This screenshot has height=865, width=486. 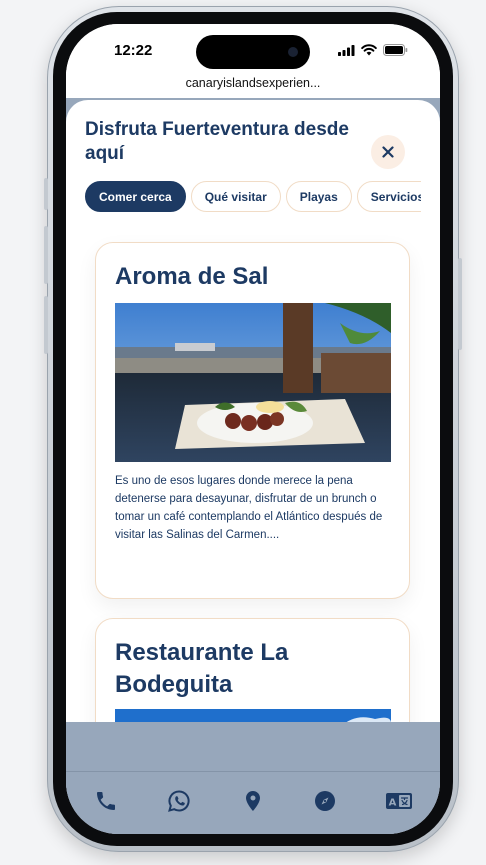 I want to click on sheet-title: Disfruta Fuerteventura desde aquí, so click(x=217, y=141).